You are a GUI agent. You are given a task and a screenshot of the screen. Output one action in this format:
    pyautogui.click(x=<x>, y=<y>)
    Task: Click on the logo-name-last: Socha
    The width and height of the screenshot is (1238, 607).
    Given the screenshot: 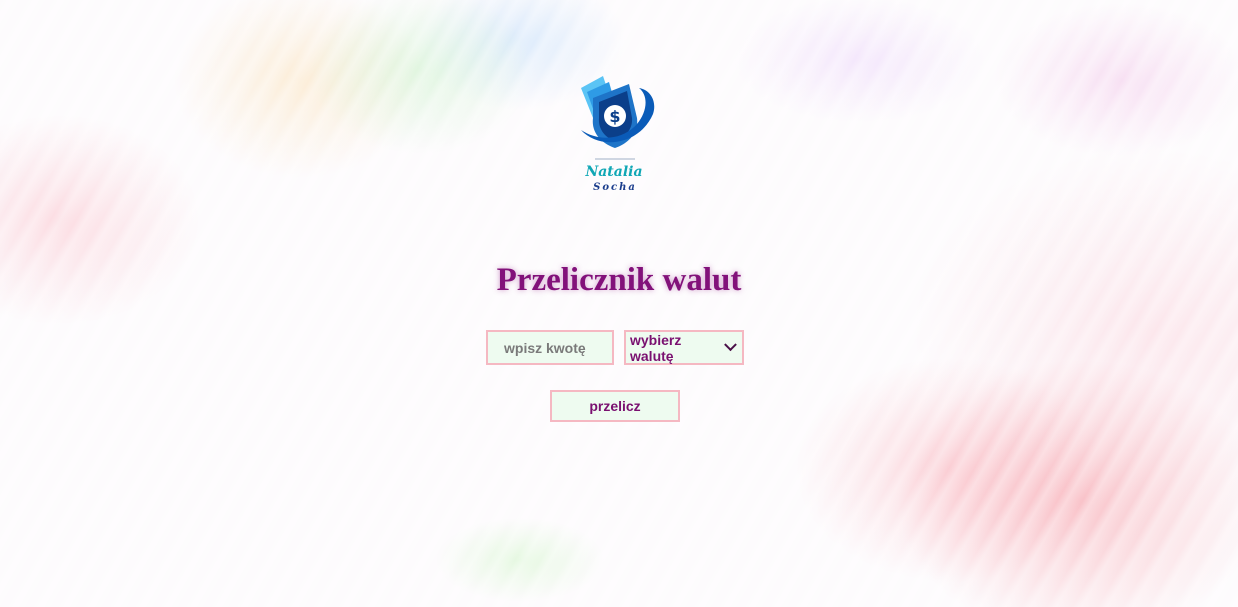 What is the action you would take?
    pyautogui.click(x=615, y=187)
    